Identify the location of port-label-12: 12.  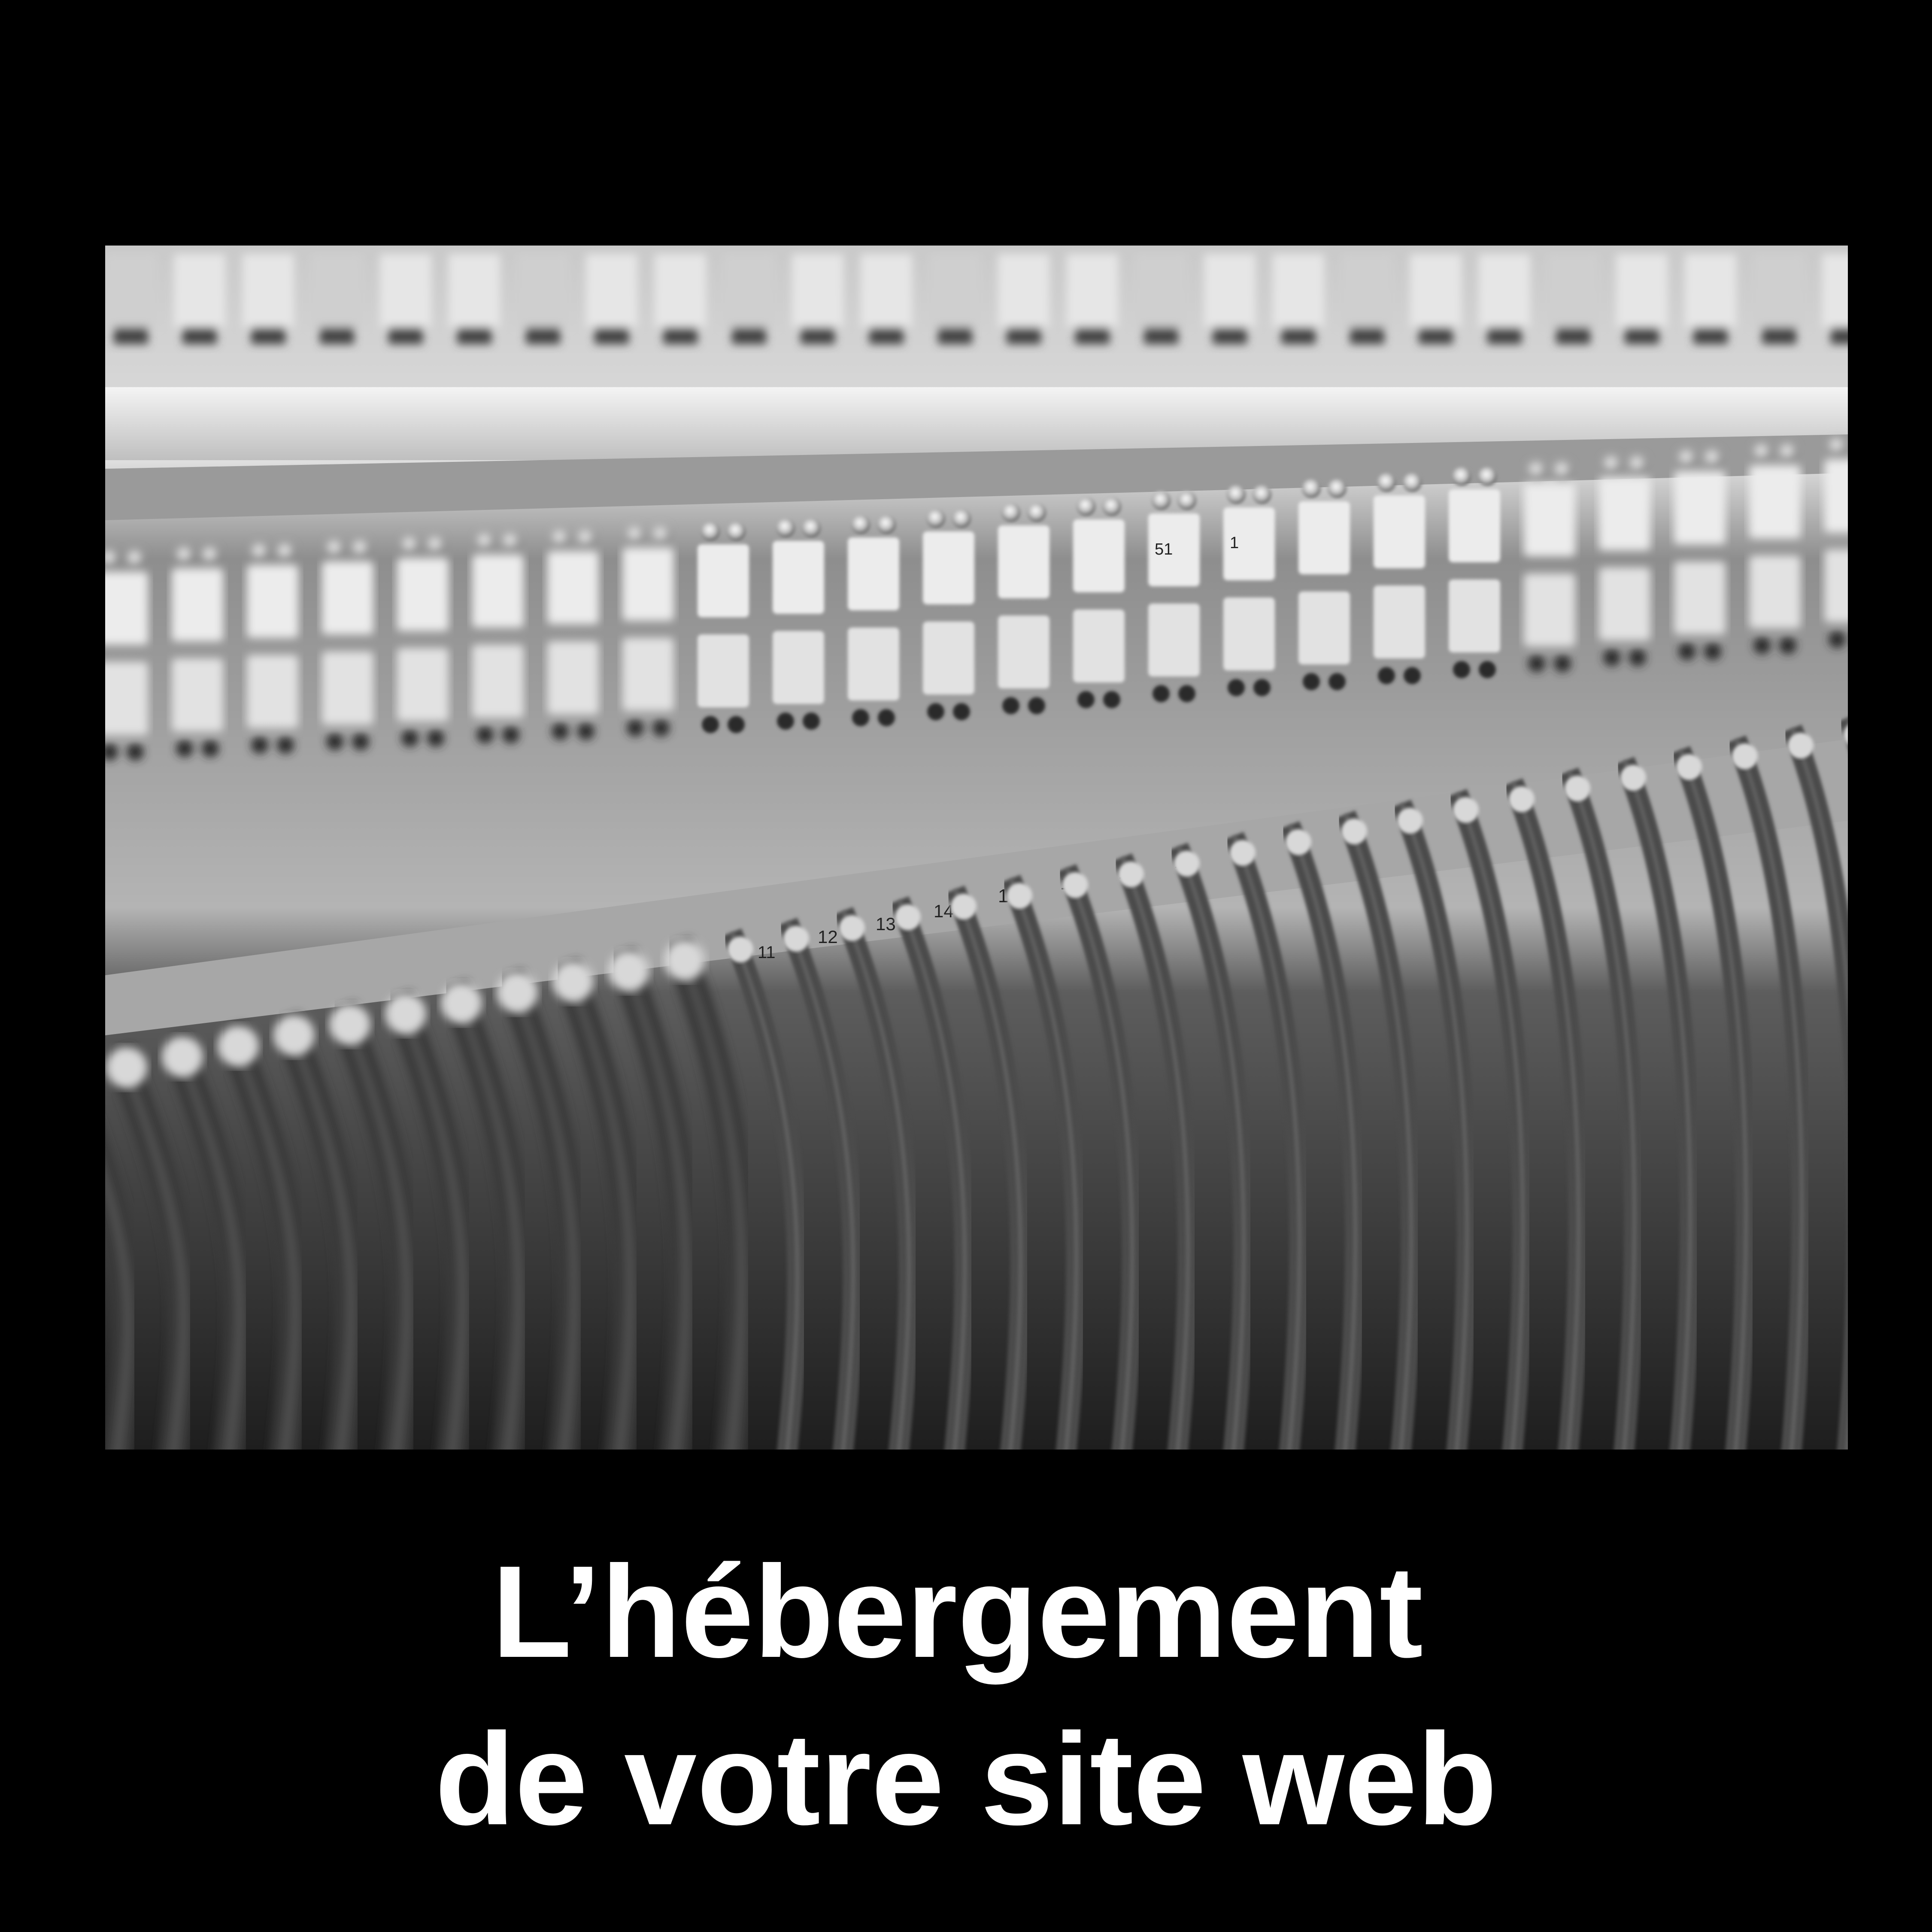
(828, 937).